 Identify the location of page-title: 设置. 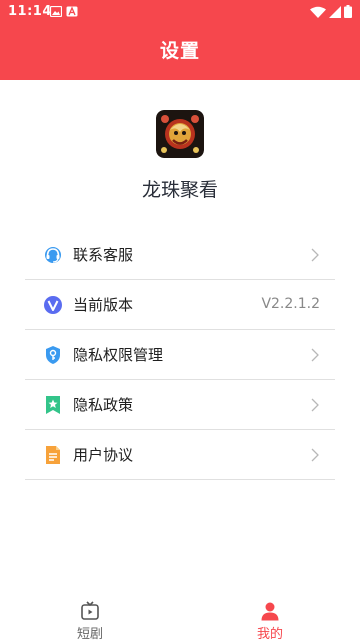
(179, 51).